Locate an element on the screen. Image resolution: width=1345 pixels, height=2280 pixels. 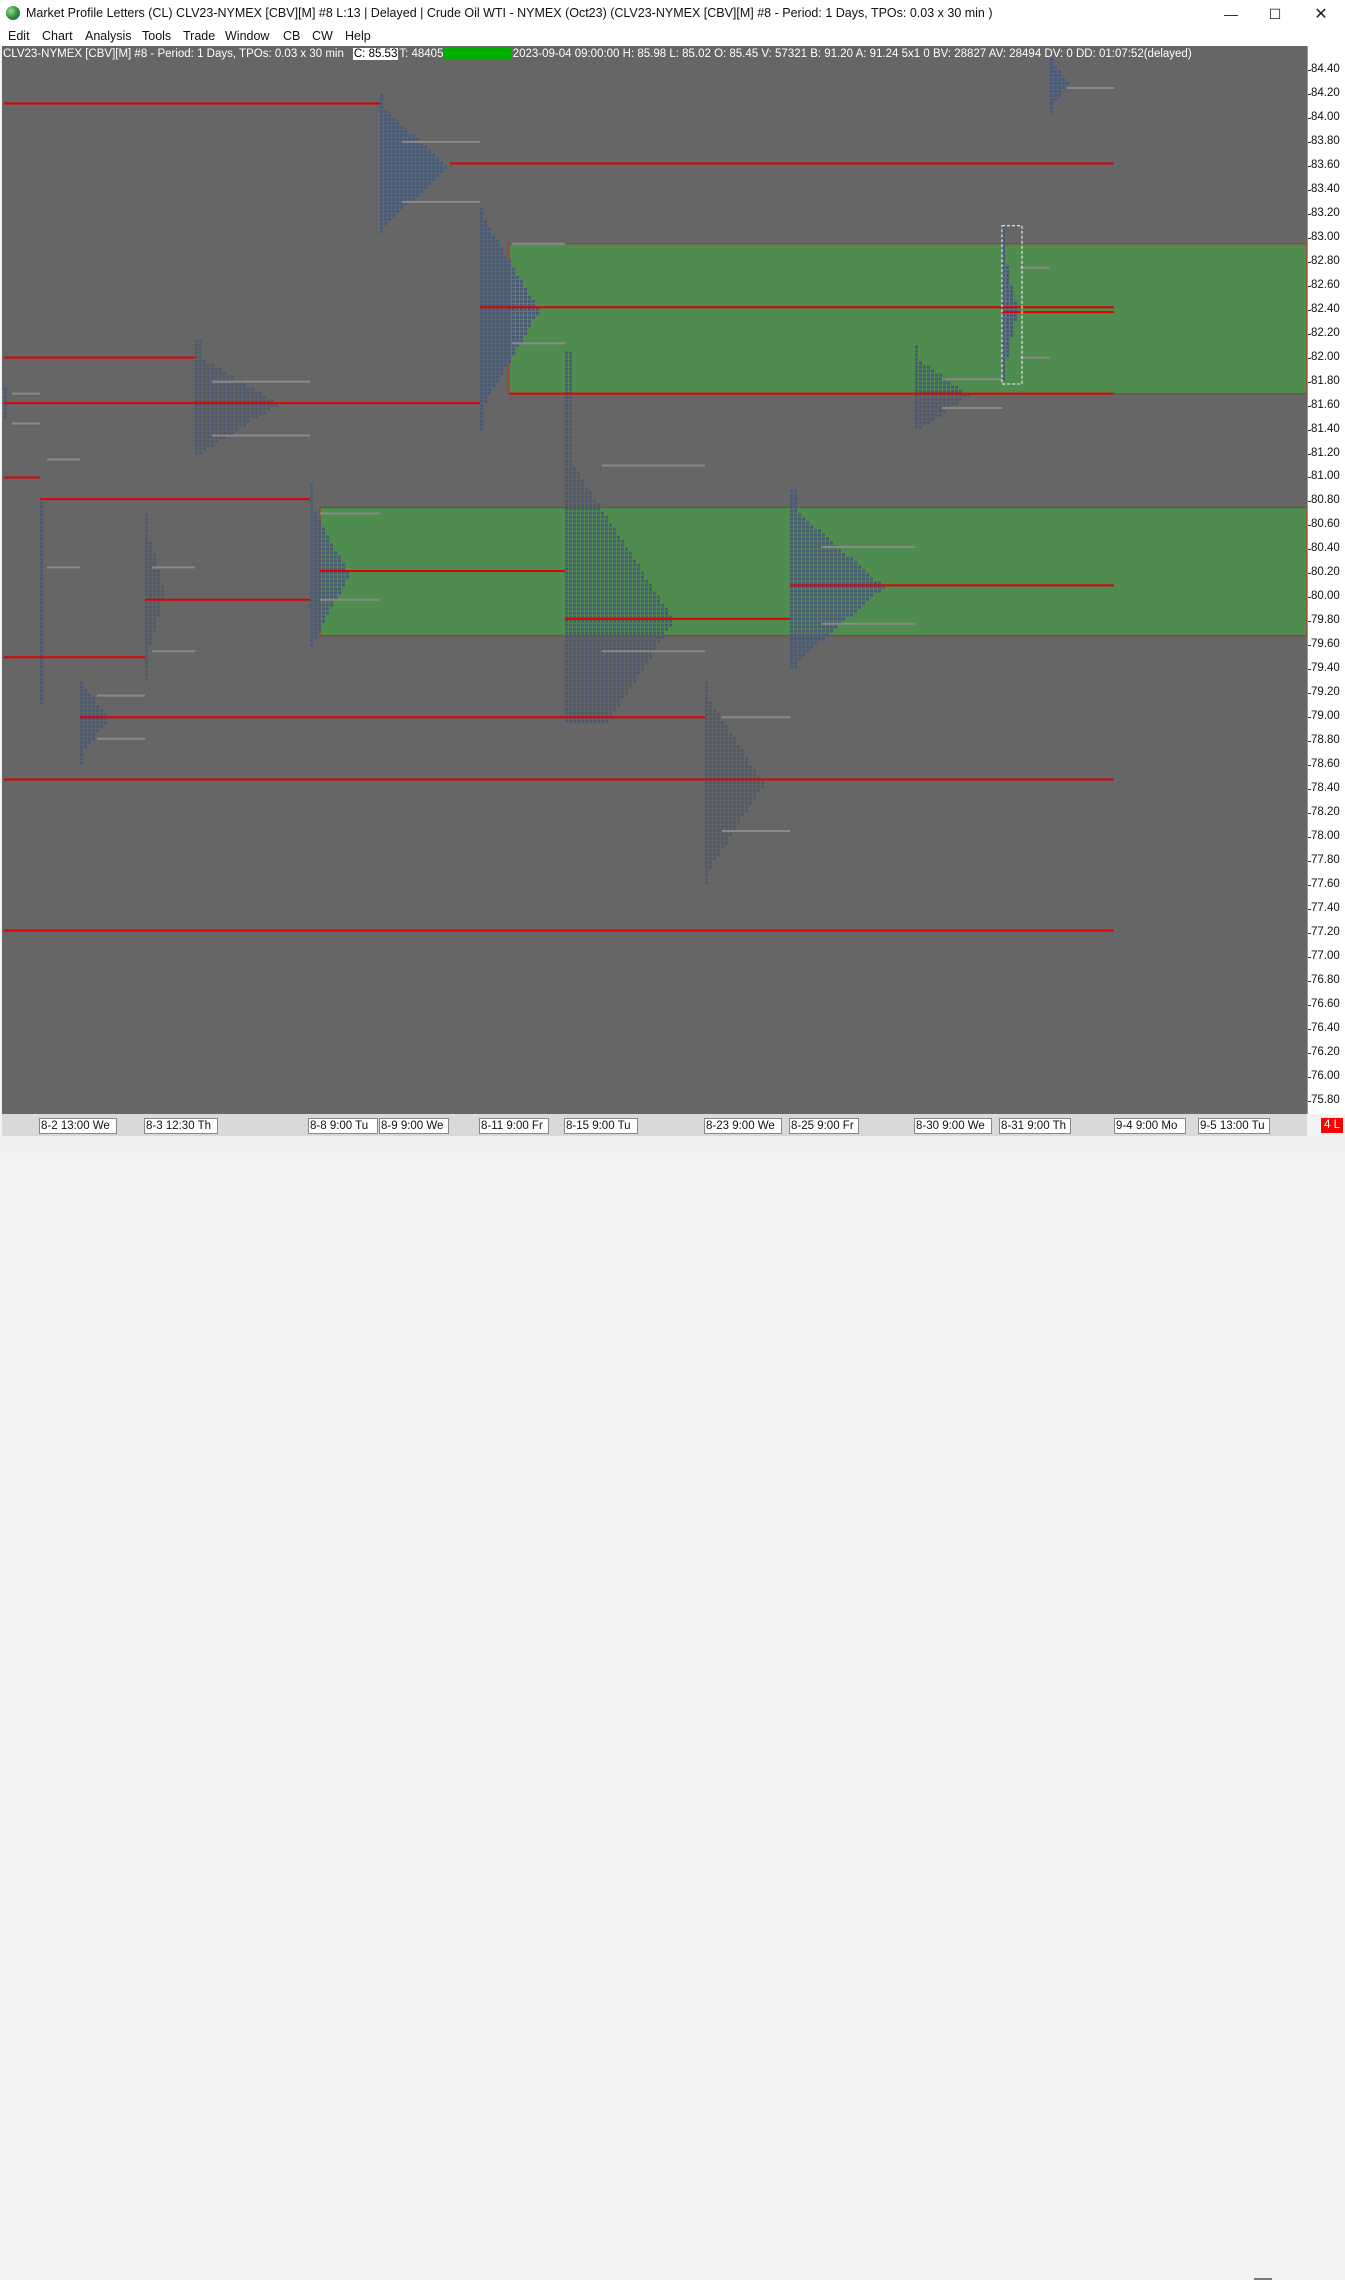
menu-help: Help is located at coordinates (358, 36).